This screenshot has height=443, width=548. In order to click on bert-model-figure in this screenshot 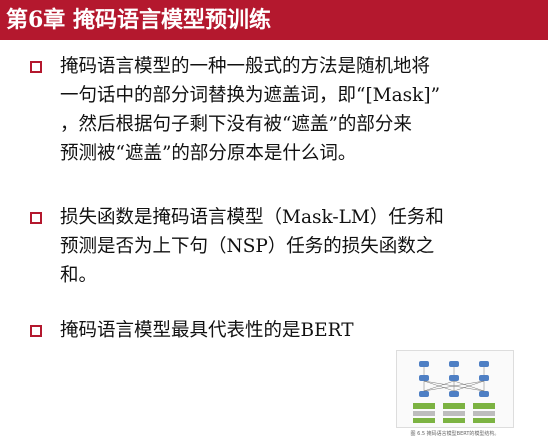, I will do `click(455, 389)`.